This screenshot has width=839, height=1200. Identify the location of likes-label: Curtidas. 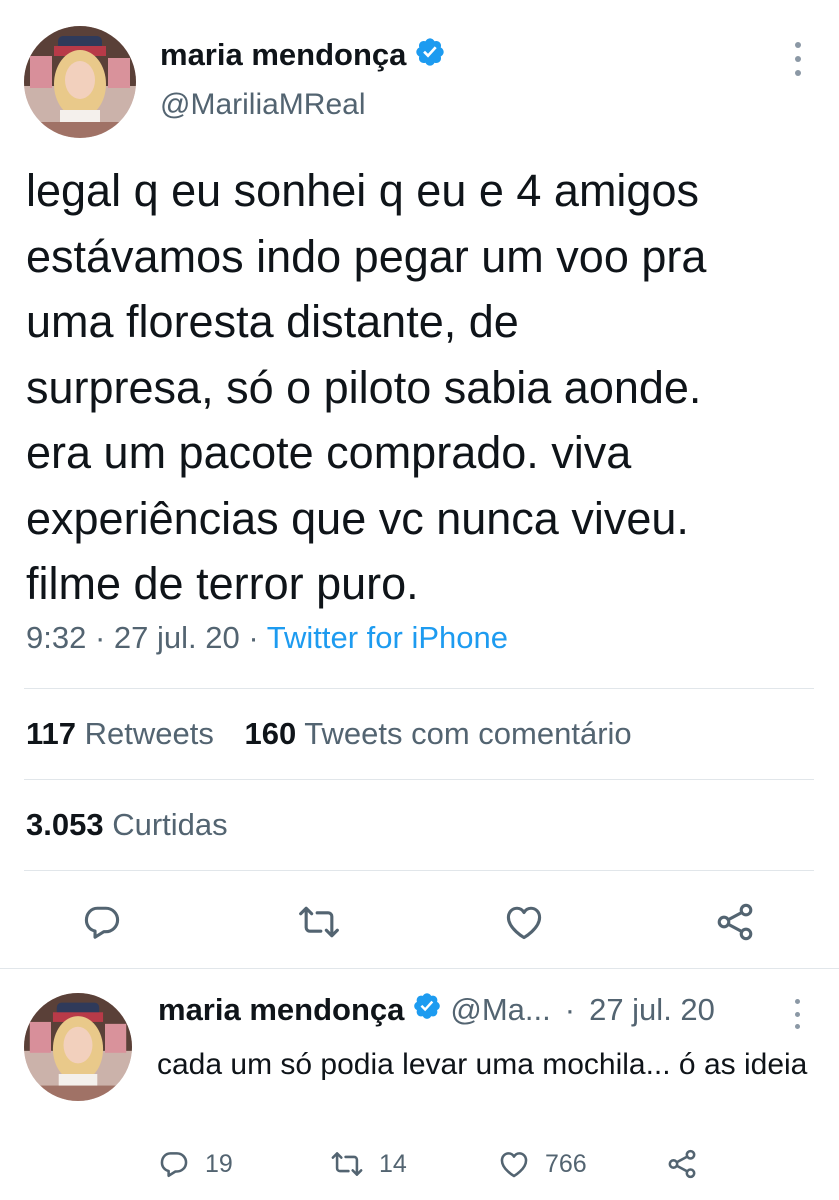
(170, 824).